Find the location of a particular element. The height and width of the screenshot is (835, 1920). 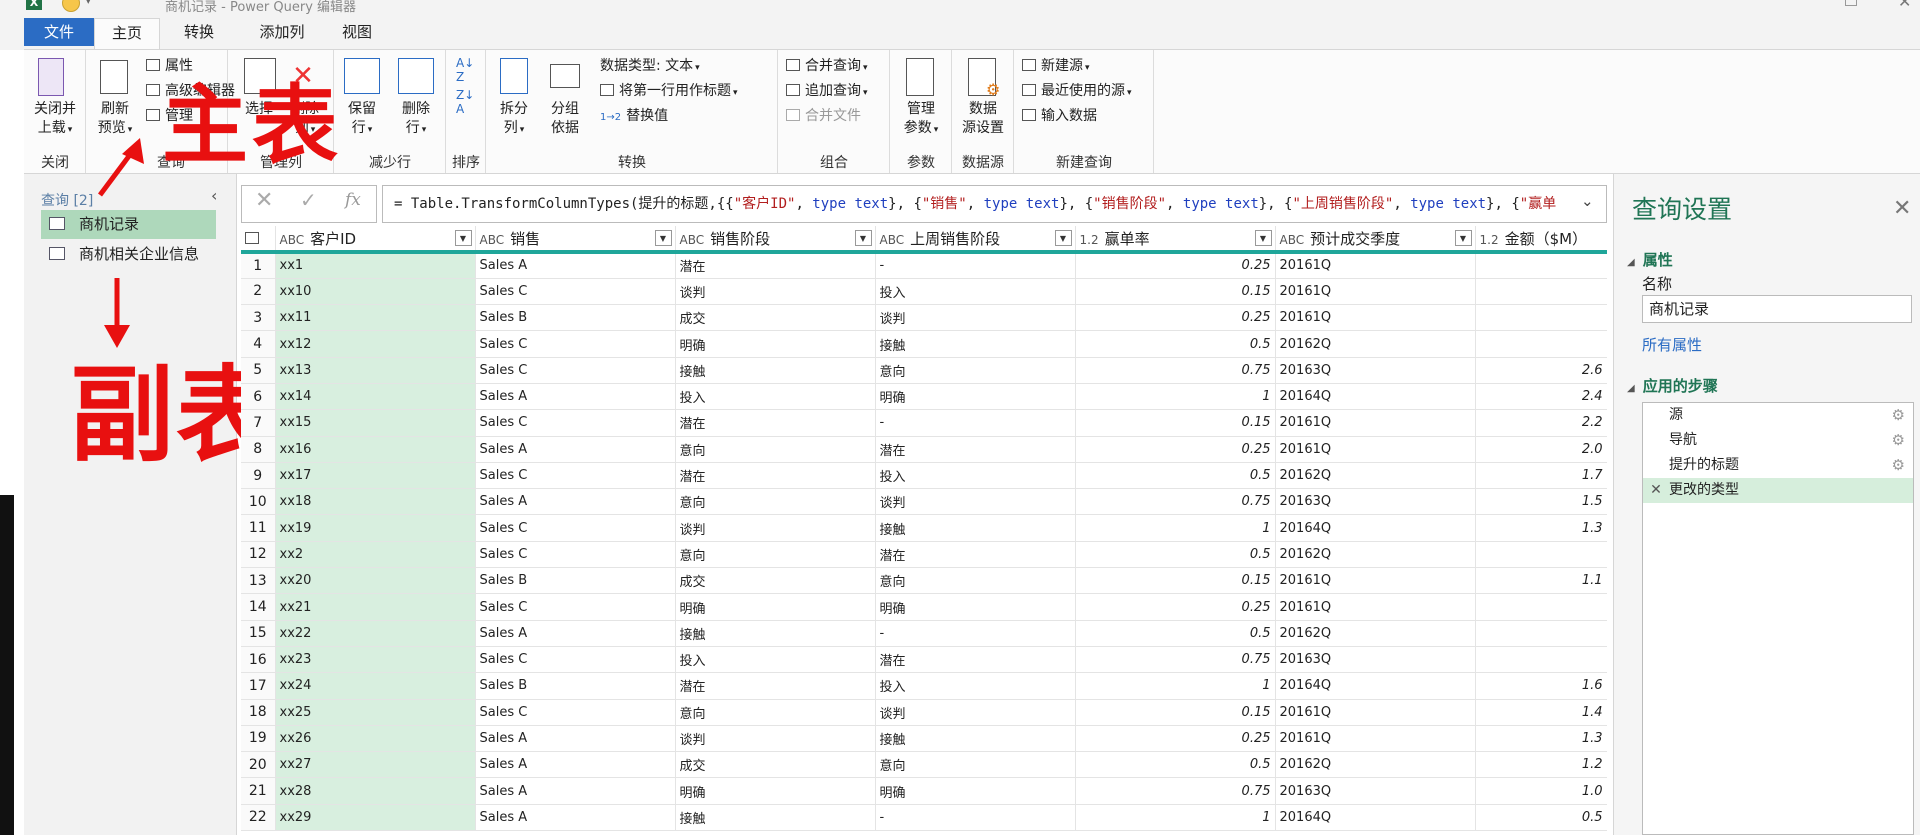

split-column-button: 拆分 列 ▾ is located at coordinates (514, 120).